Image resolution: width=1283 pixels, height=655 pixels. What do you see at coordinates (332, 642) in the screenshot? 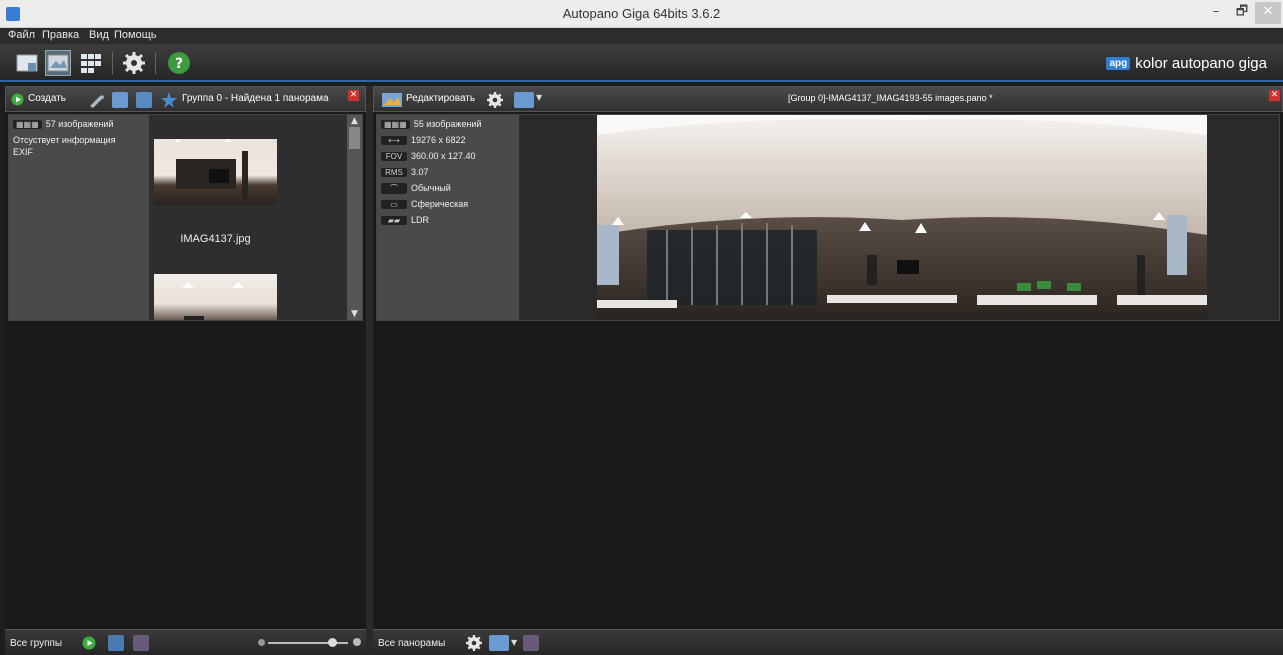
I see `zoom-slider-knob` at bounding box center [332, 642].